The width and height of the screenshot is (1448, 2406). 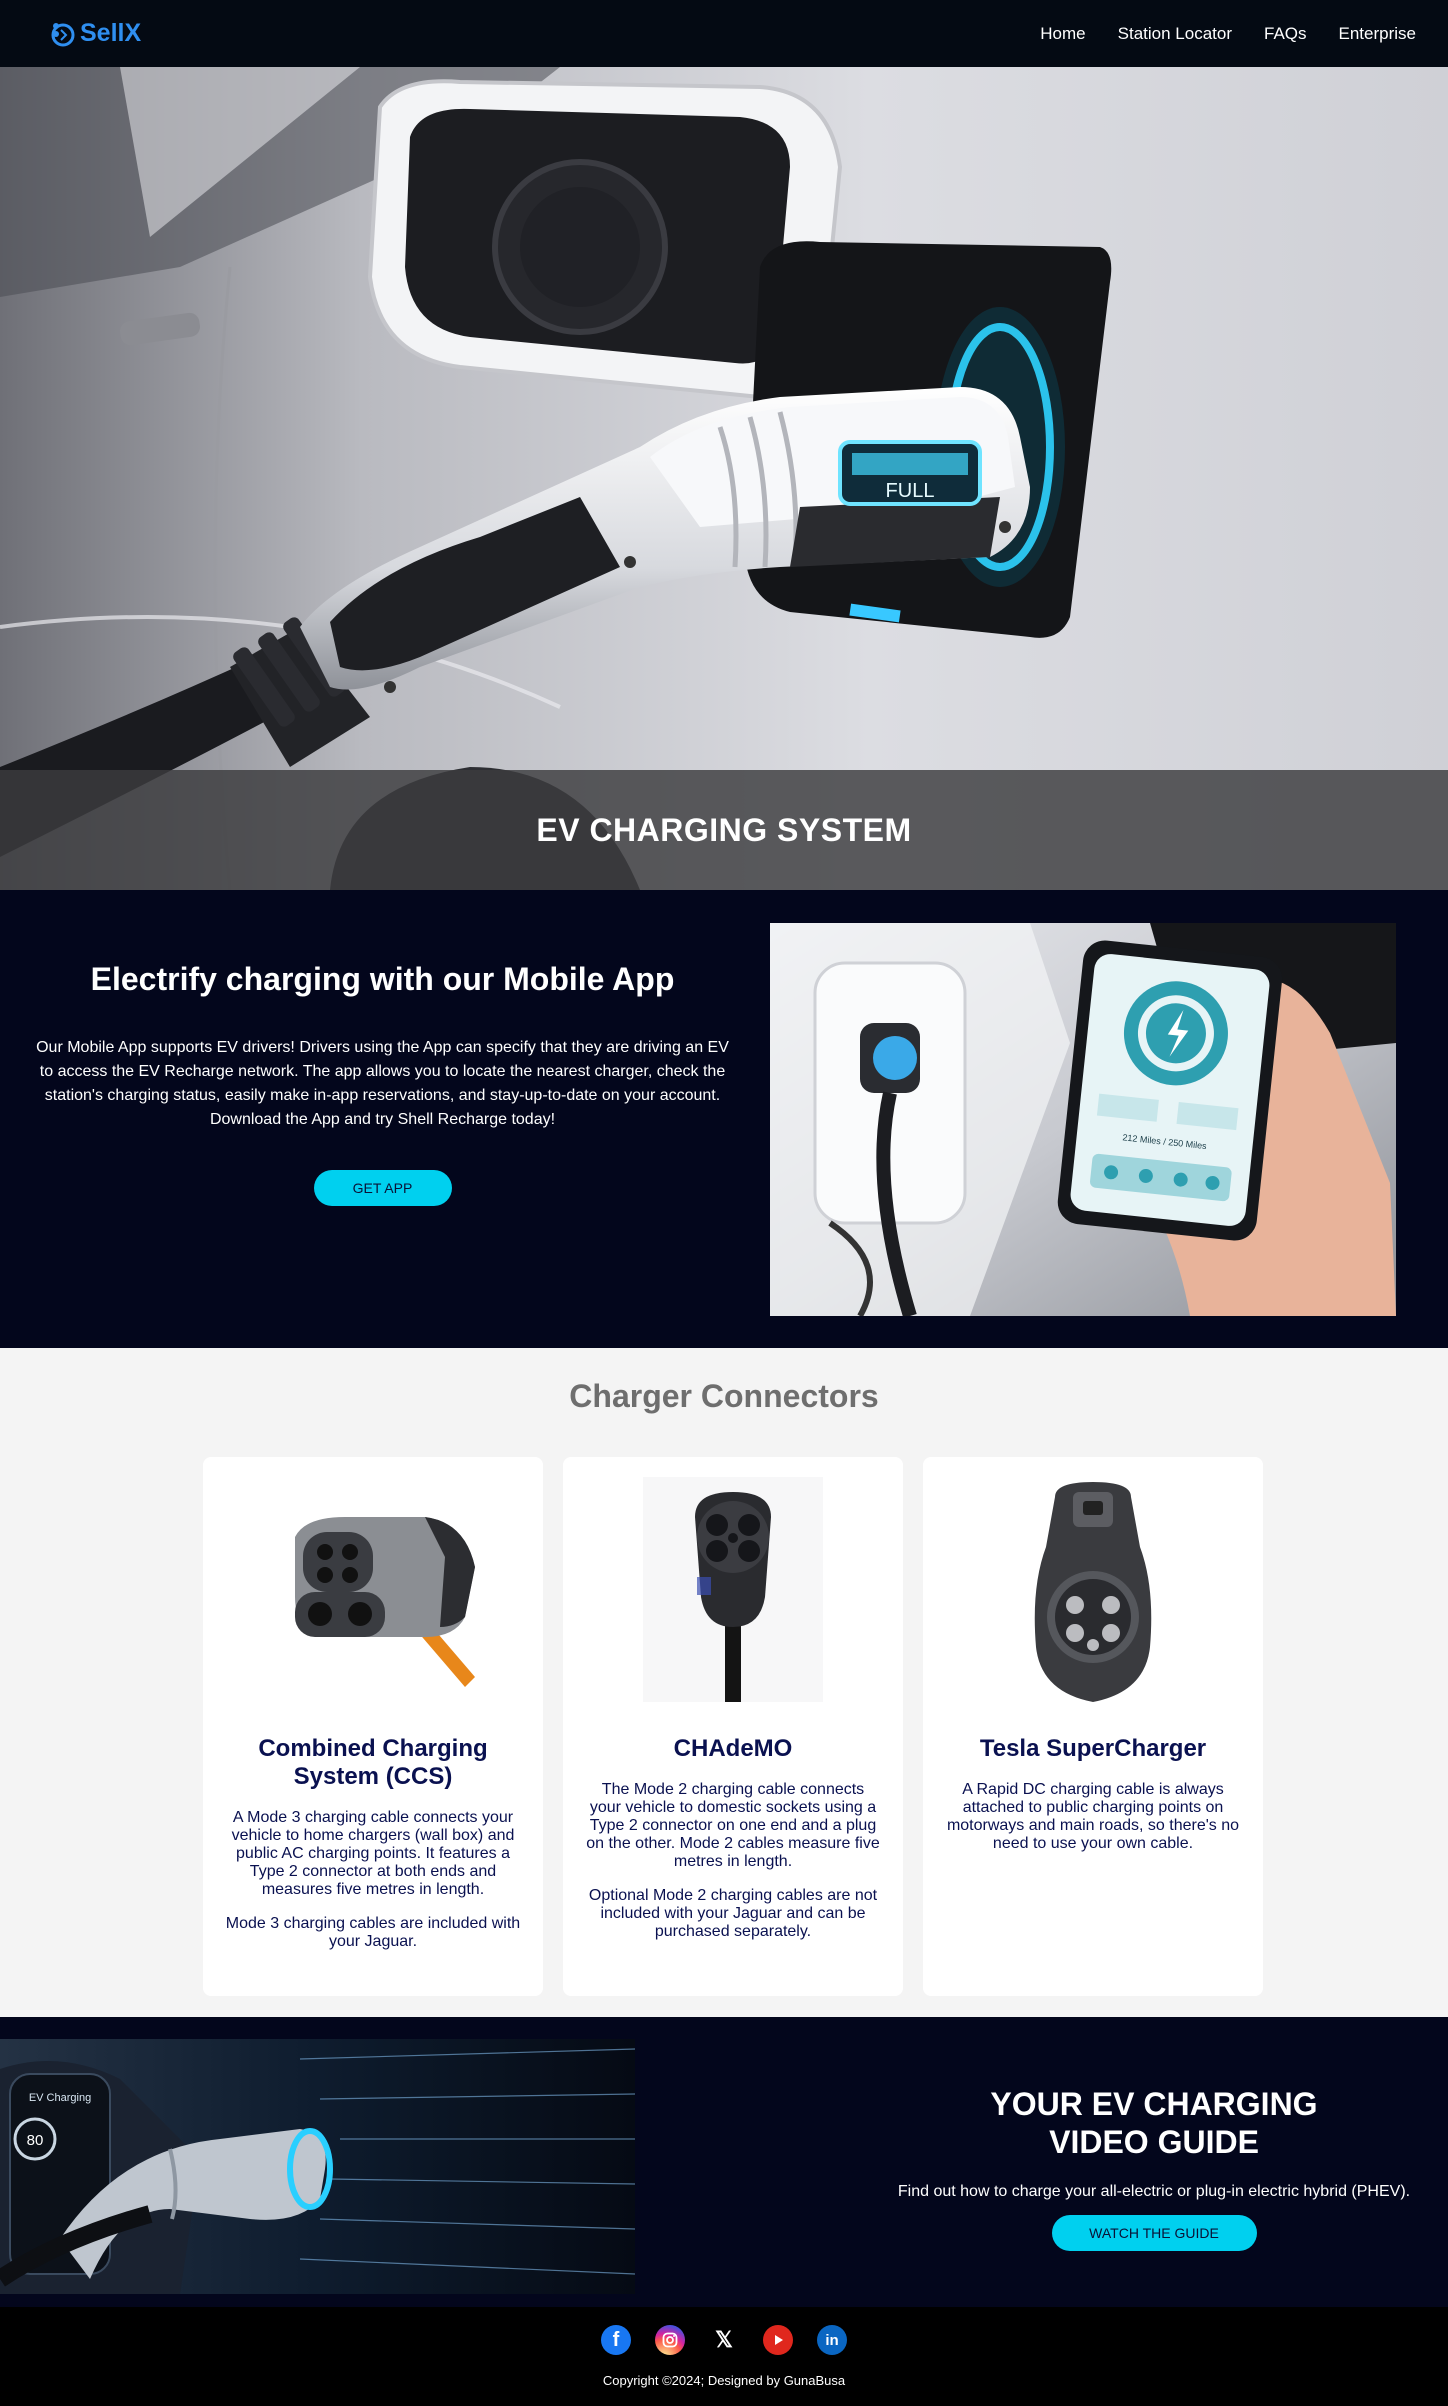 I want to click on linkedin-icon: in, so click(x=832, y=2340).